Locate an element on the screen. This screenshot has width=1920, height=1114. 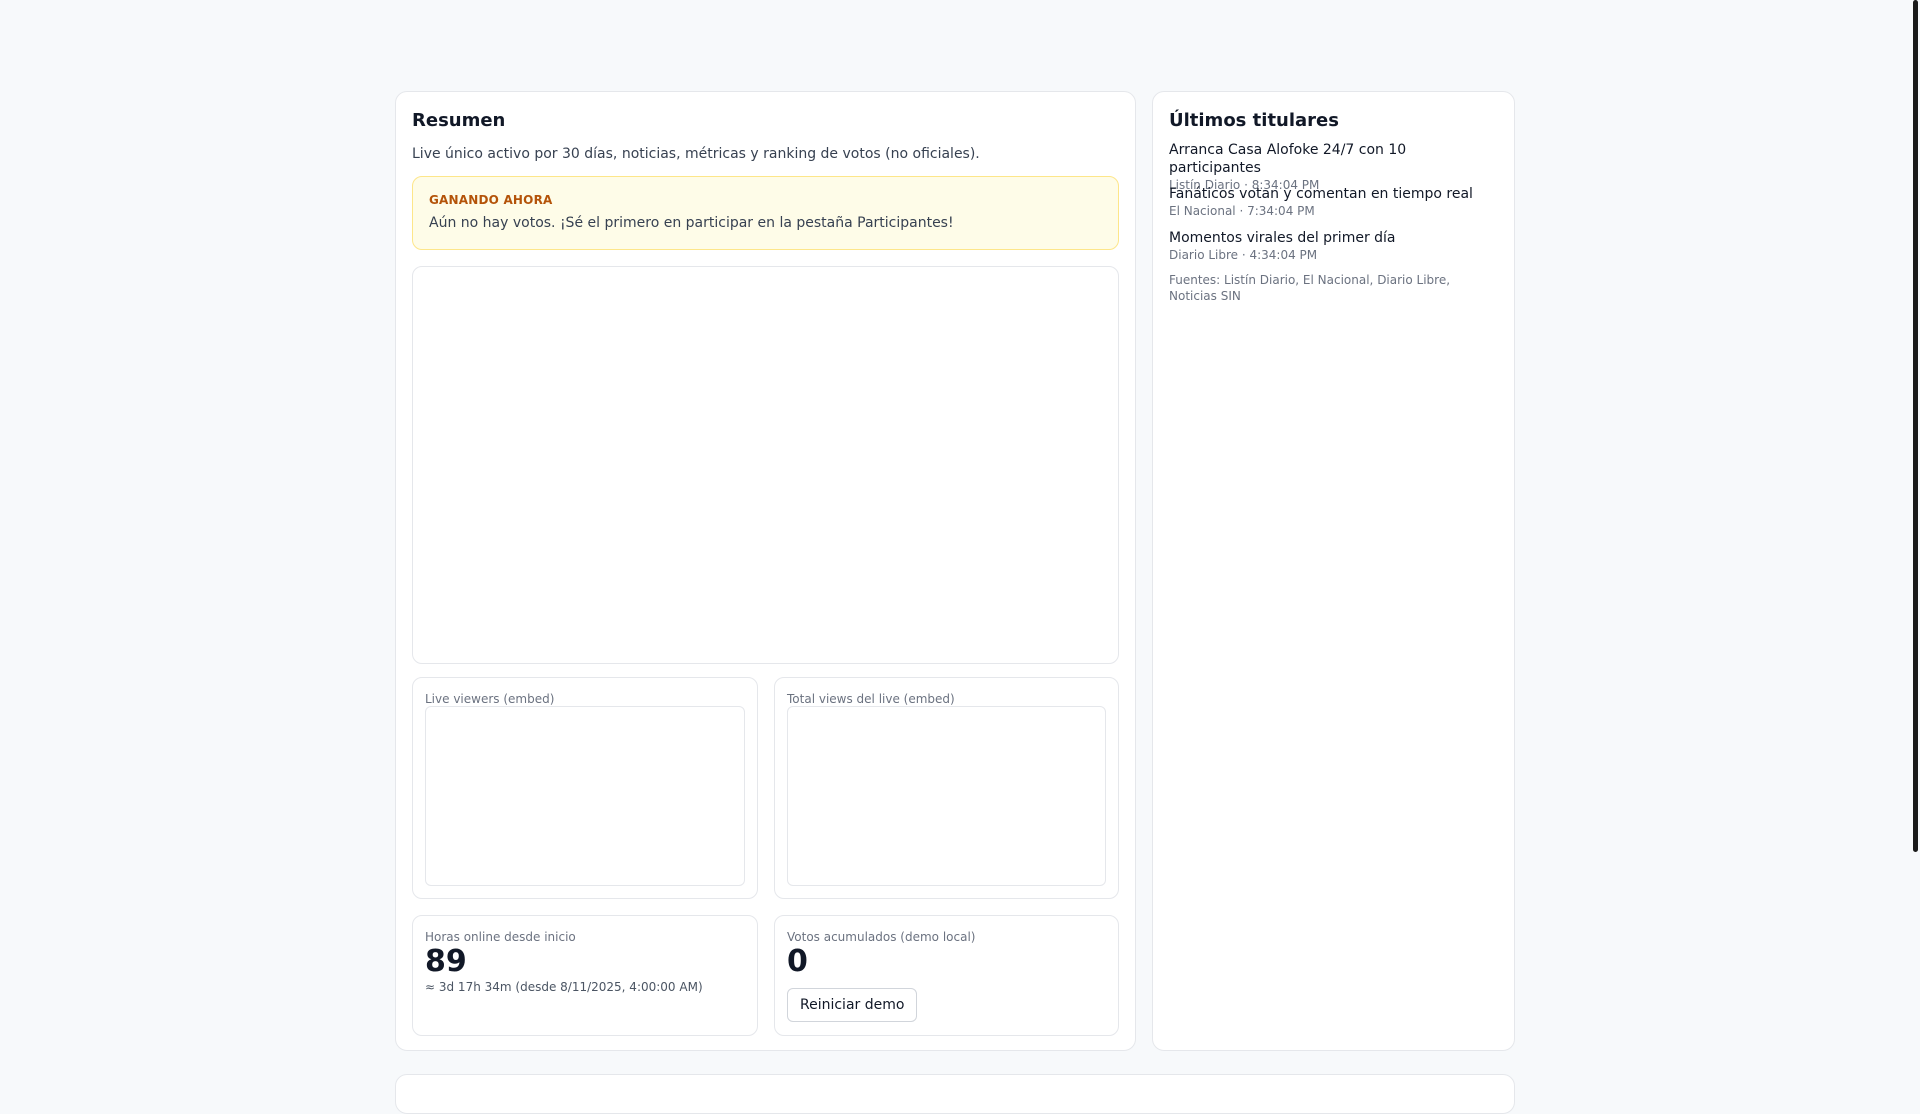
votes-value: 0 is located at coordinates (797, 961).